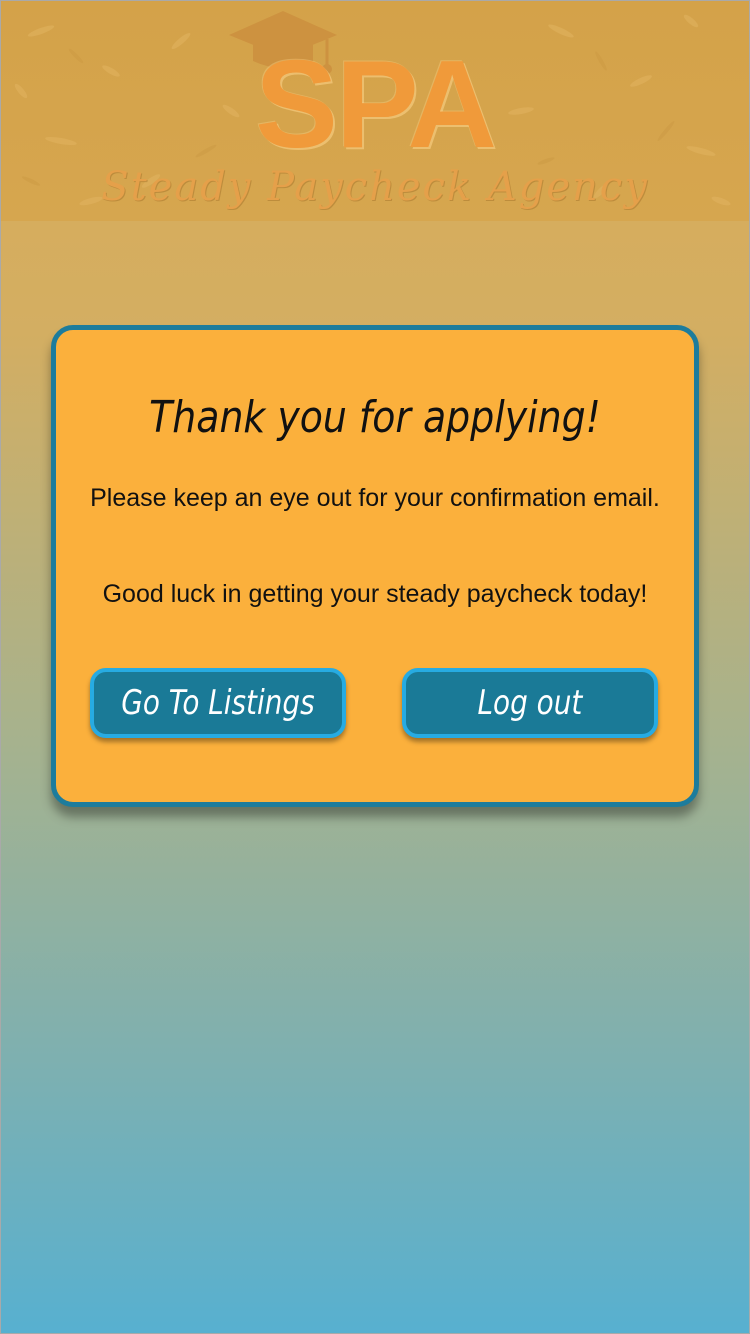 The width and height of the screenshot is (750, 1334). I want to click on log-out-label: Log out, so click(530, 703).